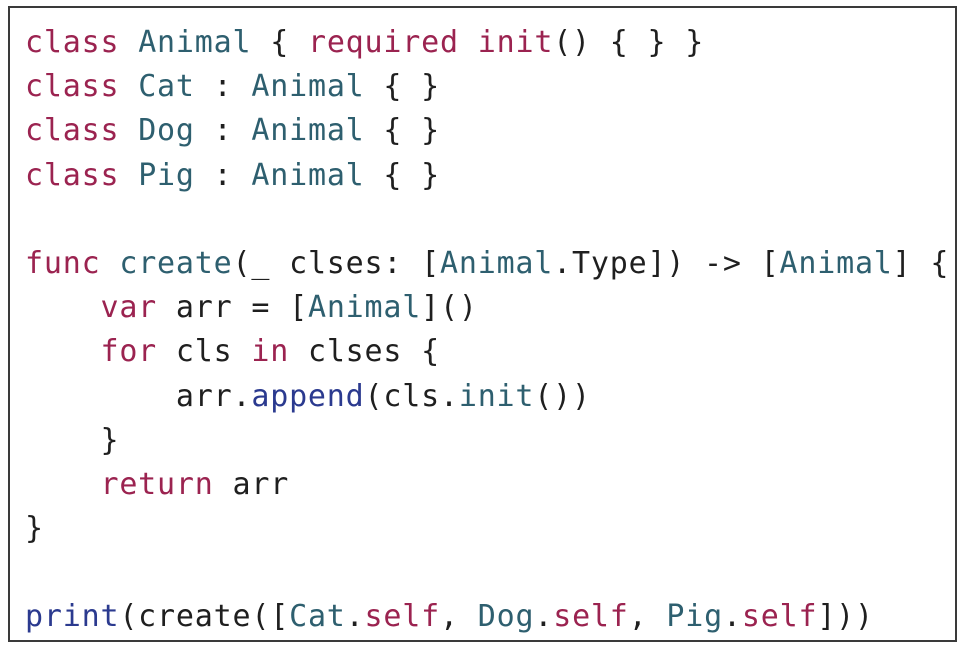  Describe the element at coordinates (845, 617) in the screenshot. I see `code-token-pl: ]))` at that location.